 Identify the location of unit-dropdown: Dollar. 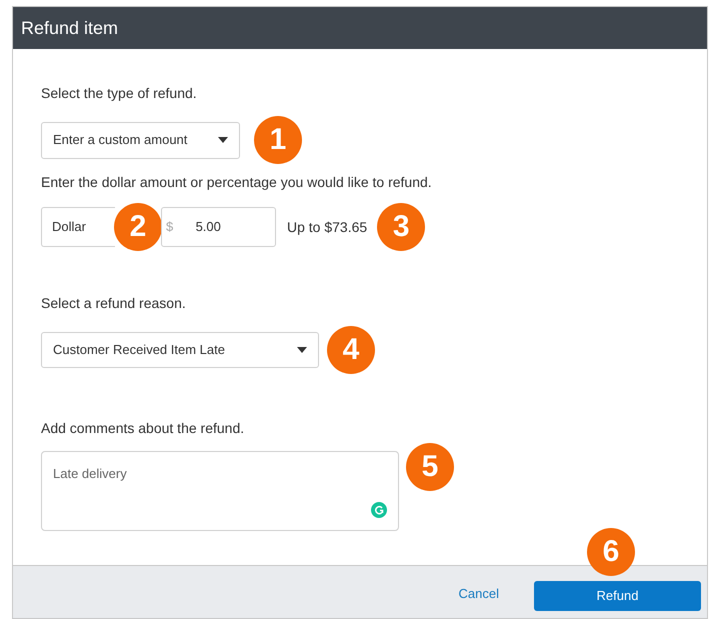
(78, 227).